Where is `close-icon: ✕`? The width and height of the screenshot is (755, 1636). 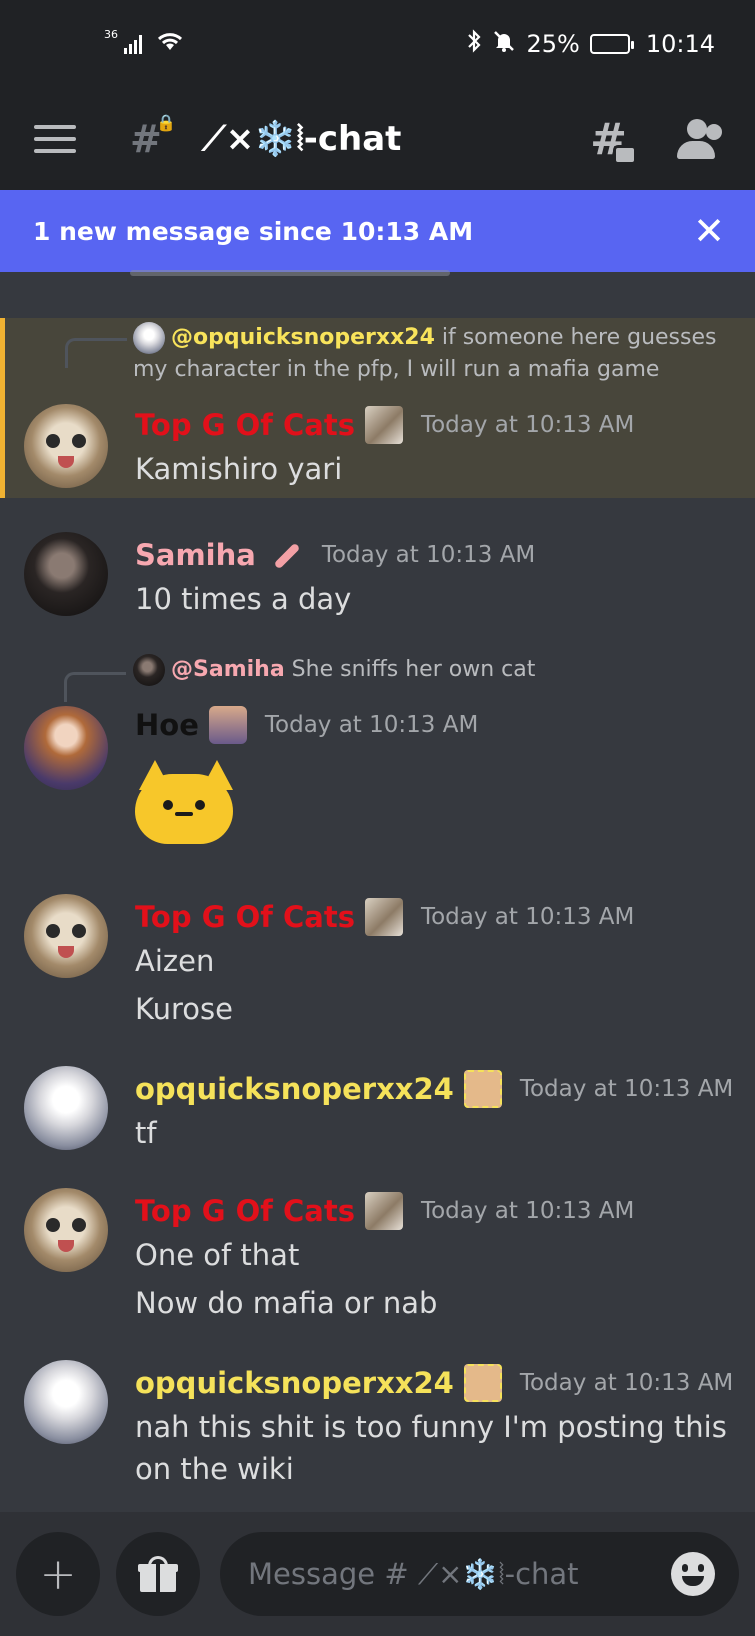 close-icon: ✕ is located at coordinates (709, 231).